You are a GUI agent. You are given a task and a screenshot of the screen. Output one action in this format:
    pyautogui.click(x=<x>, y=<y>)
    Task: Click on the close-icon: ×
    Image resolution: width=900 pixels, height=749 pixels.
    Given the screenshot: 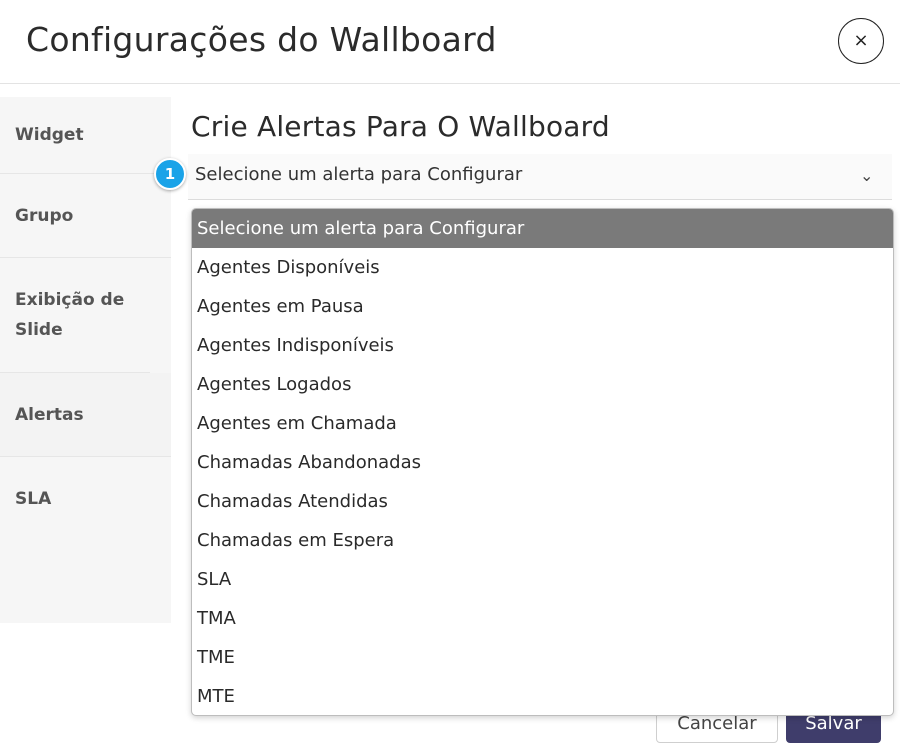 What is the action you would take?
    pyautogui.click(x=861, y=40)
    